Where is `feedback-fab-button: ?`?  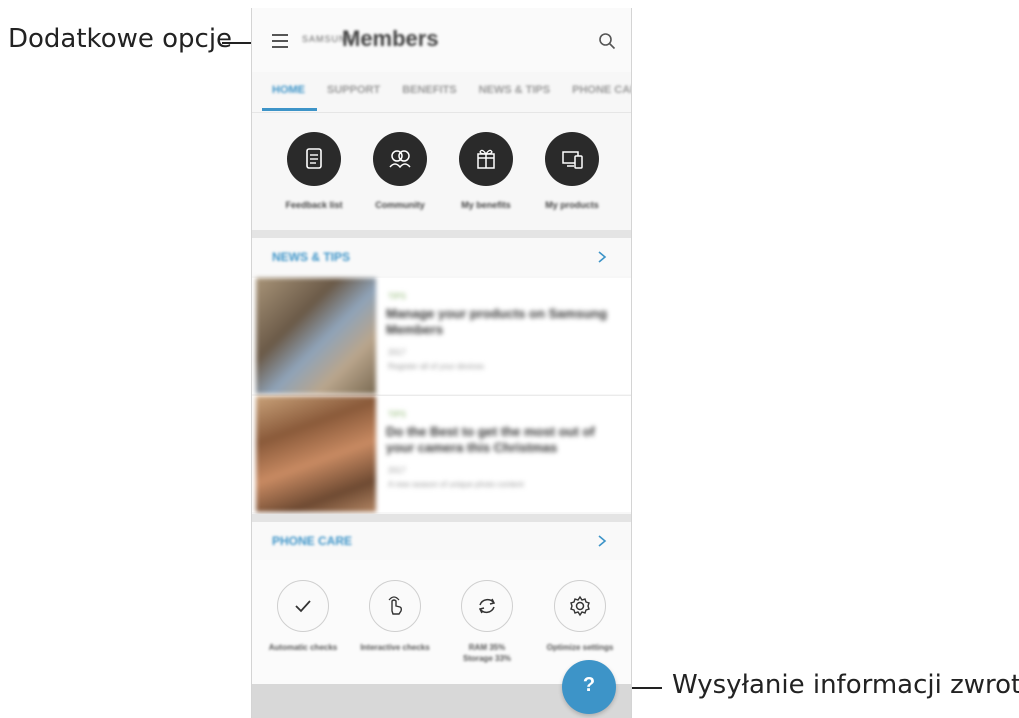
feedback-fab-button: ? is located at coordinates (589, 687).